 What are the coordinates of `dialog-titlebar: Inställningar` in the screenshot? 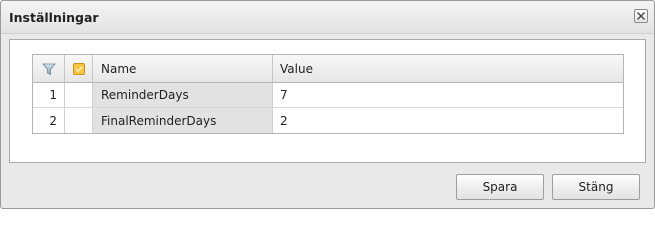 It's located at (327, 17).